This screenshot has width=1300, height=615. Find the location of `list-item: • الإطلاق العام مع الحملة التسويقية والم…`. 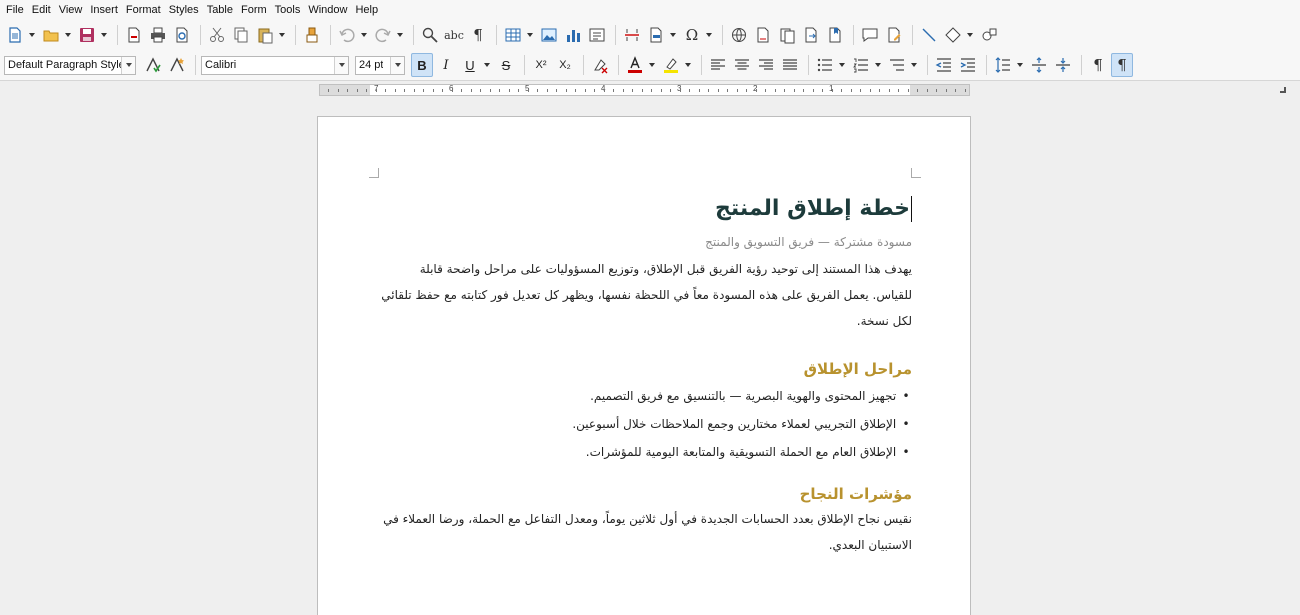

list-item: • الإطلاق العام مع الحملة التسويقية والم… is located at coordinates (646, 452).